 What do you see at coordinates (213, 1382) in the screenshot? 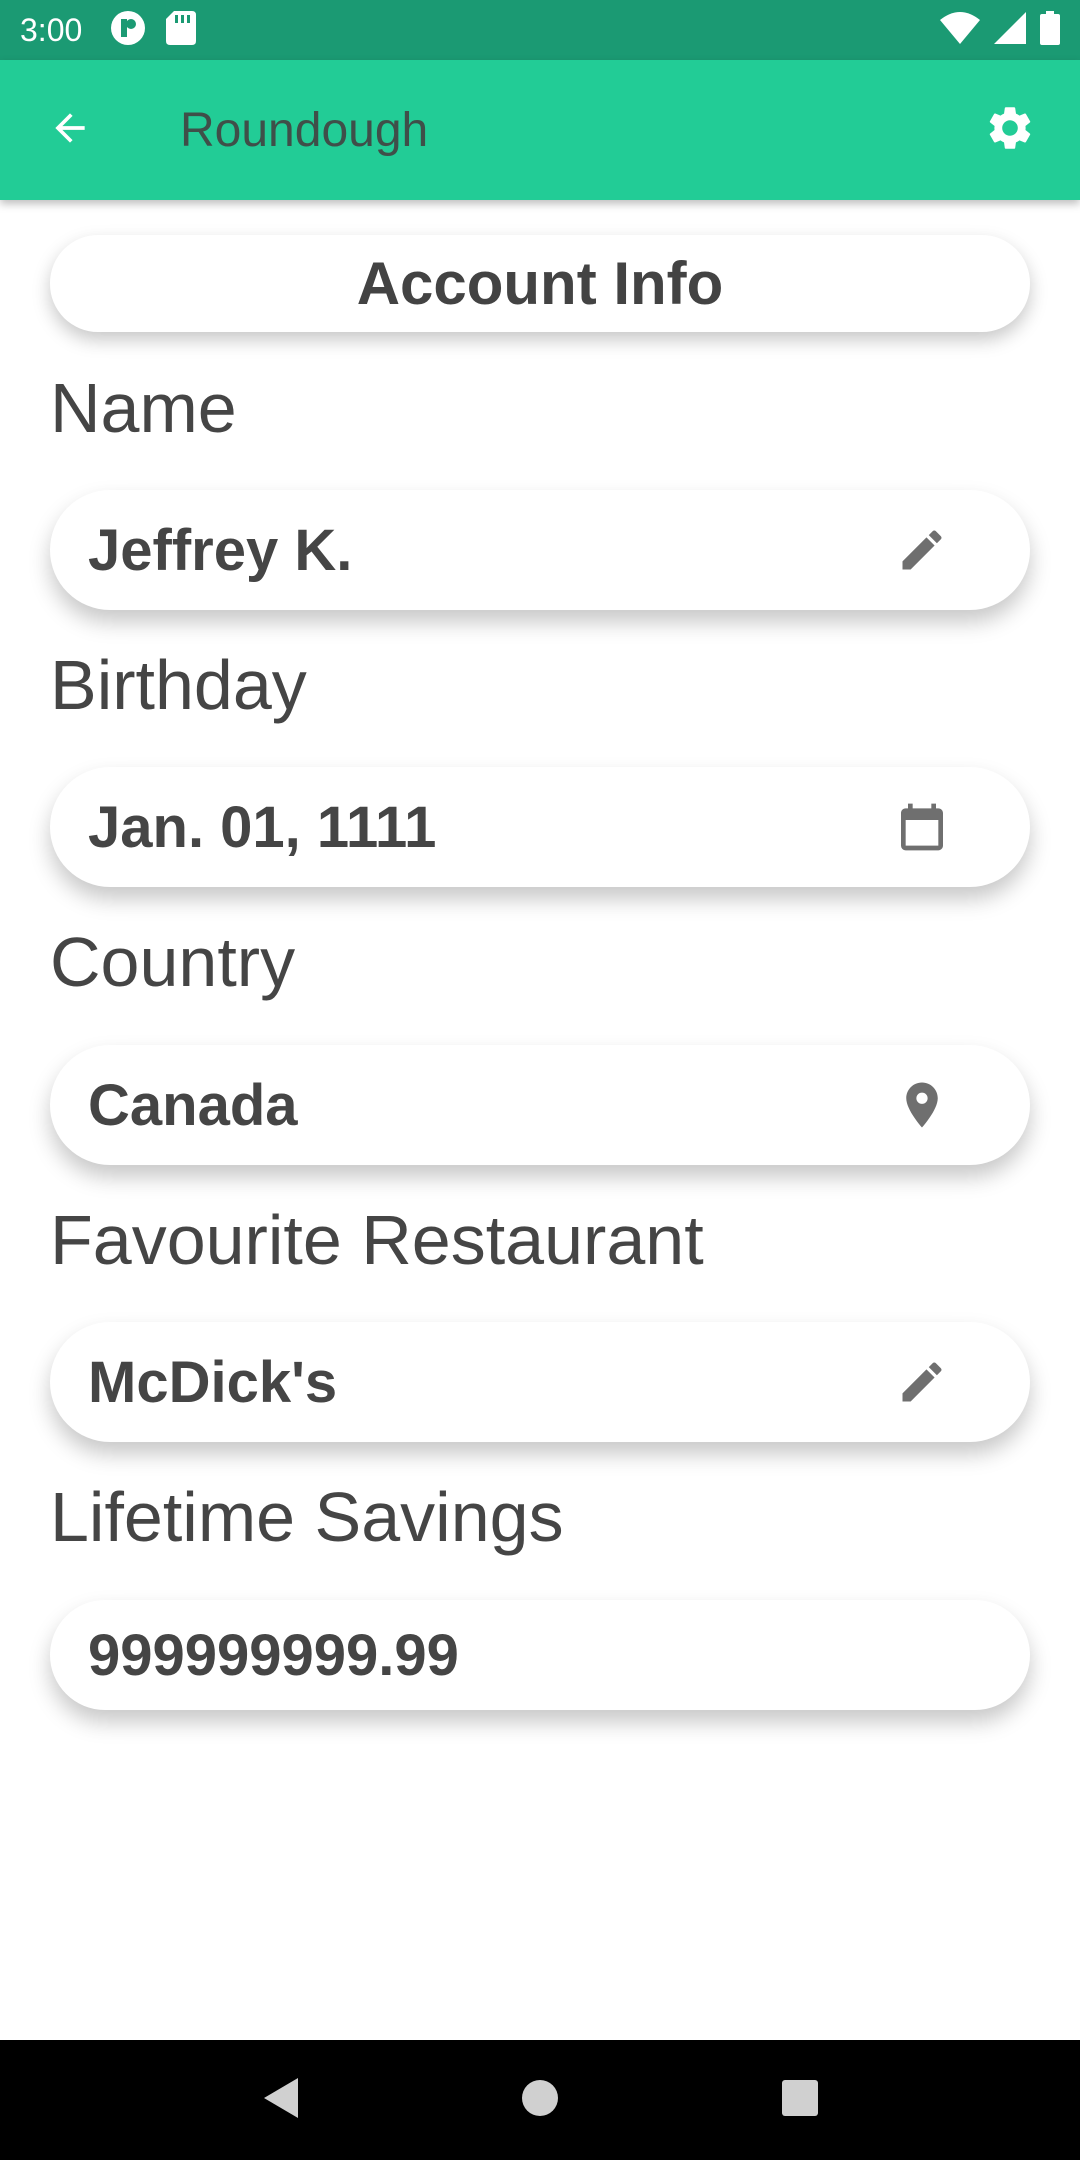
I see `favourite-restaurant-value: McDick's` at bounding box center [213, 1382].